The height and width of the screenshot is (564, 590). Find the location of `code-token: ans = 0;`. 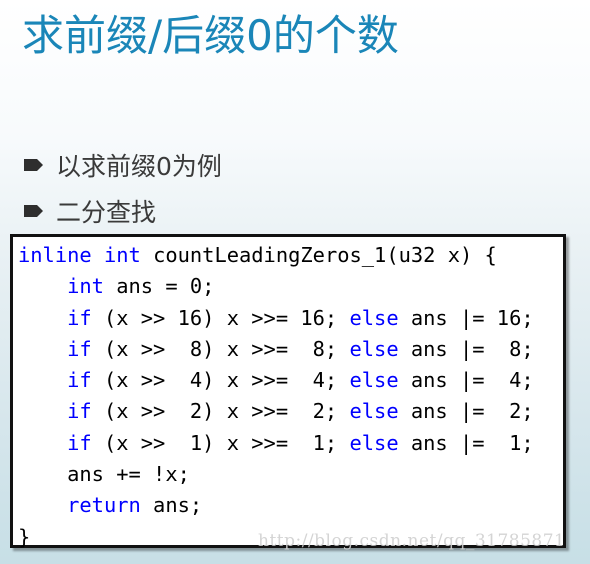

code-token: ans = 0; is located at coordinates (159, 286).